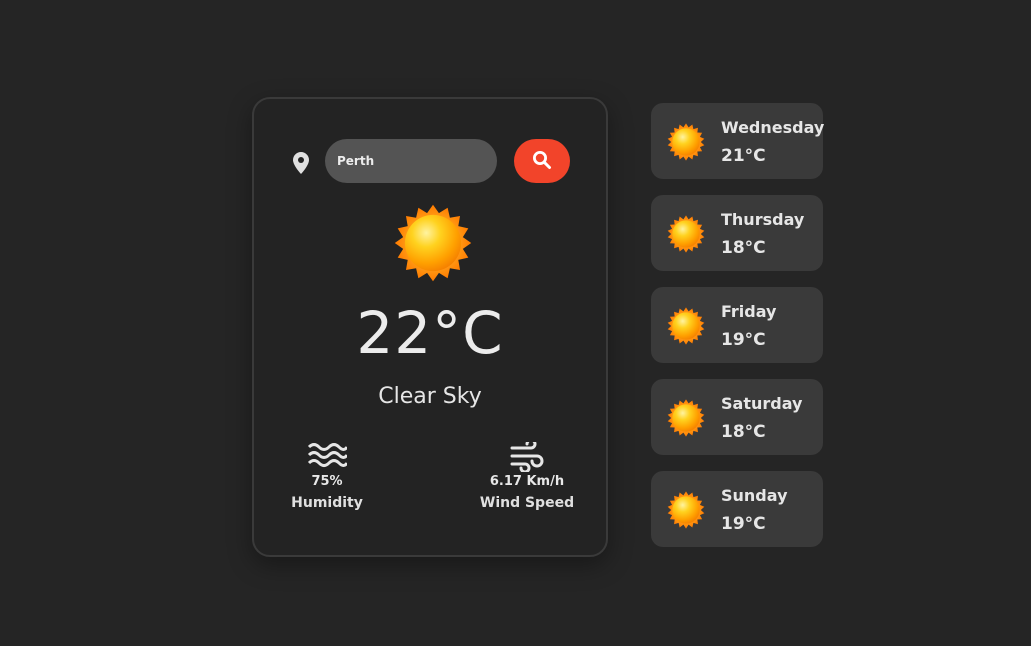 Image resolution: width=1031 pixels, height=646 pixels. What do you see at coordinates (301, 163) in the screenshot?
I see `location-pin-icon` at bounding box center [301, 163].